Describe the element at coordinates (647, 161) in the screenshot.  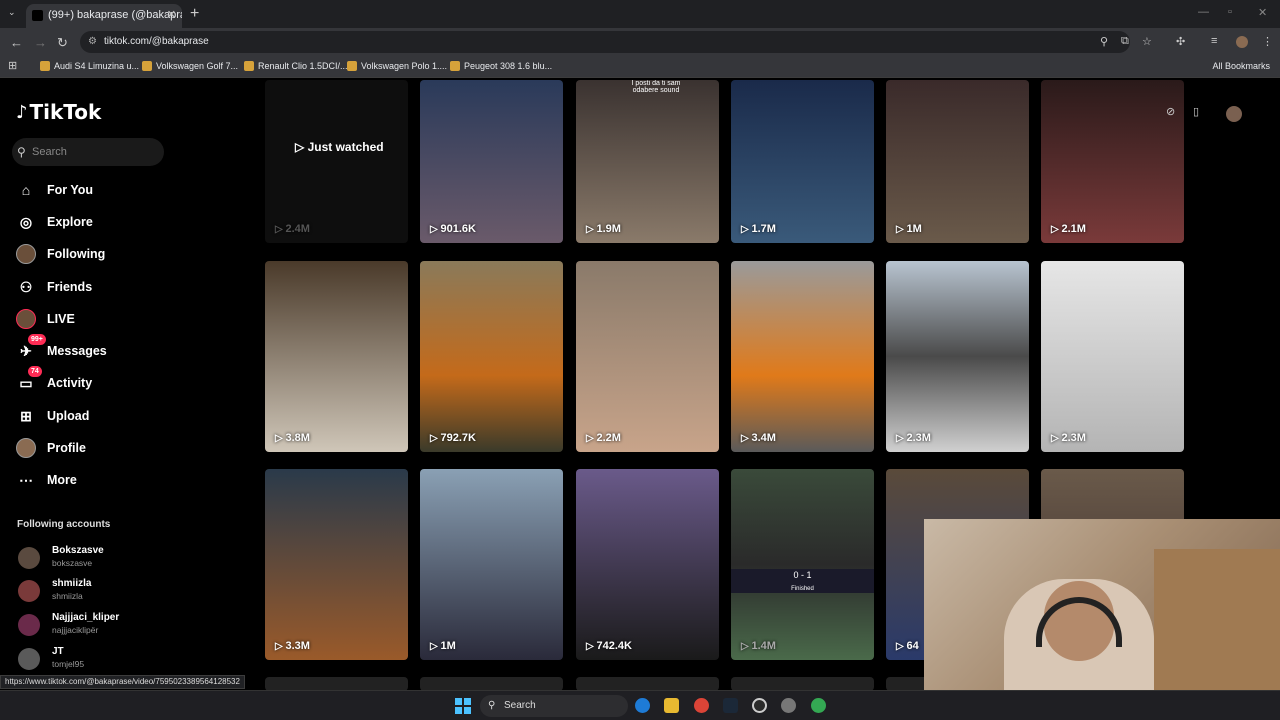
I see `video-tile: I posti da ti sam odabere sound 1.9M` at that location.